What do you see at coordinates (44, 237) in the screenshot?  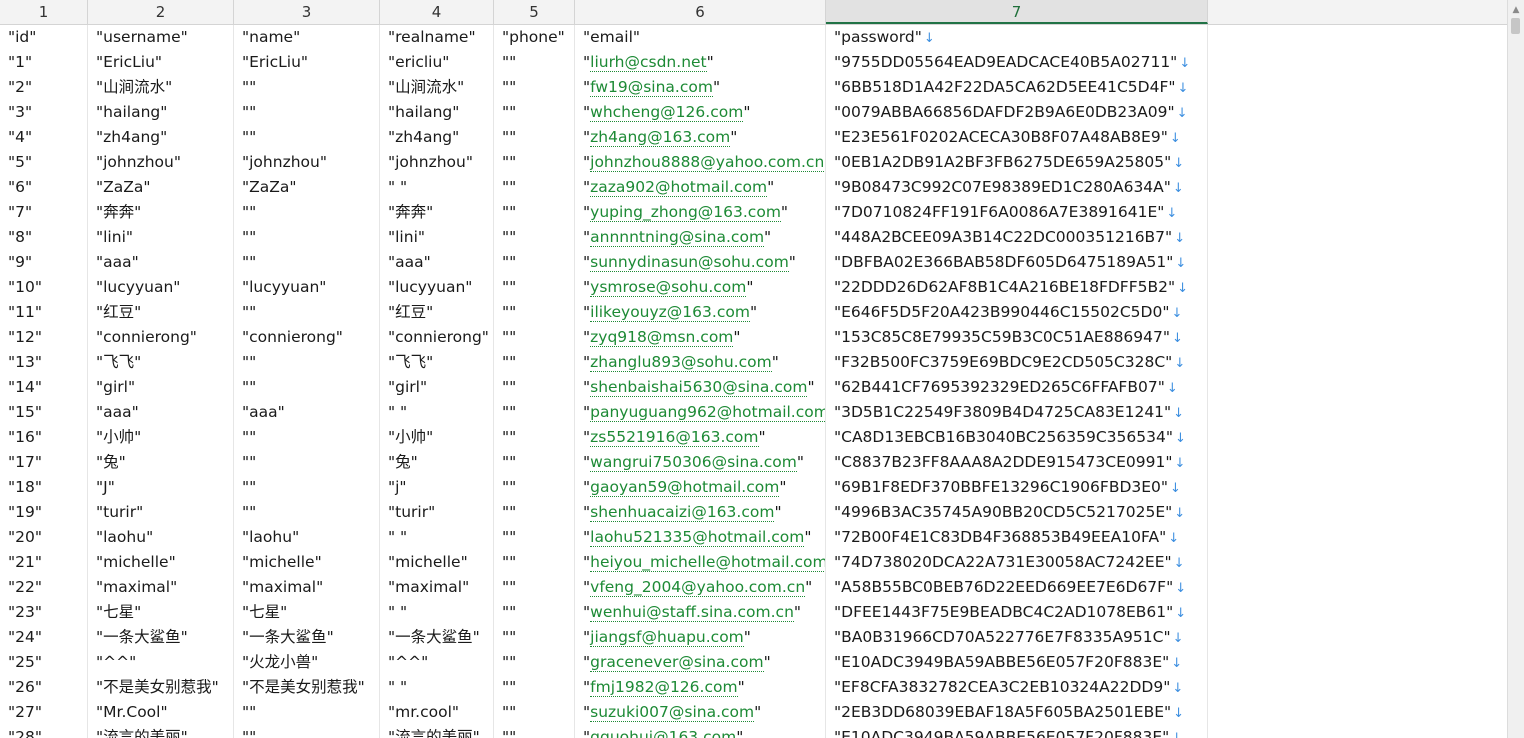 I see `cell-id: "8"` at bounding box center [44, 237].